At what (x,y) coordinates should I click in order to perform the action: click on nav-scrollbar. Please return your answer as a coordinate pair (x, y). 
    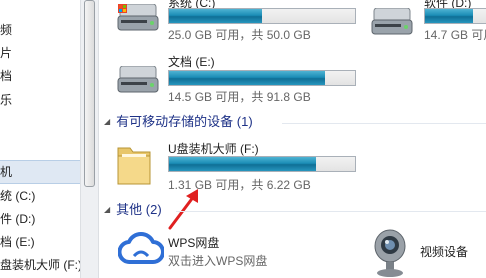
    Looking at the image, I should click on (89, 139).